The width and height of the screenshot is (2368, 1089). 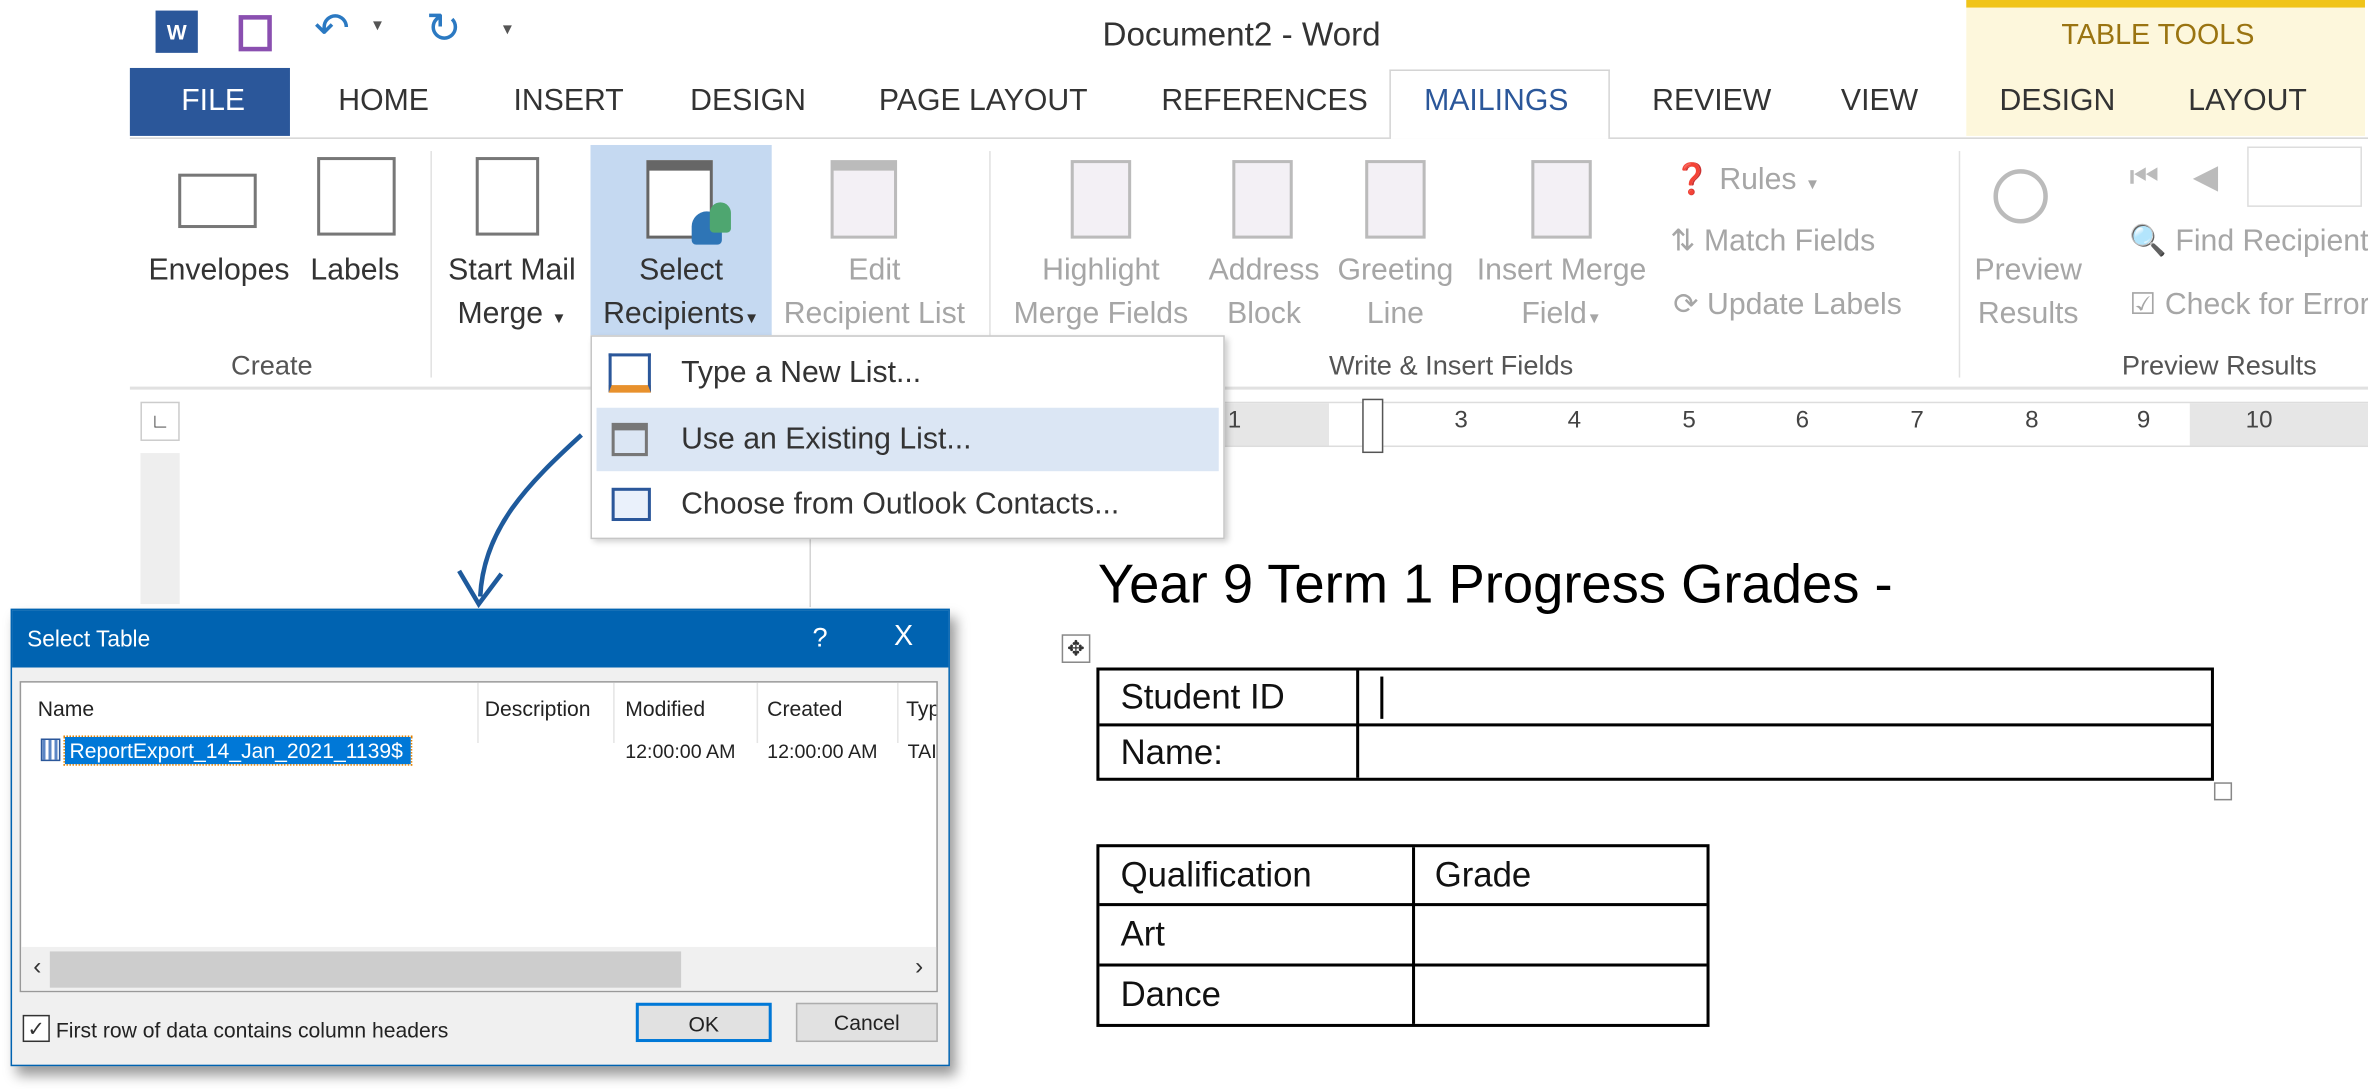 I want to click on hl-line1: Highlight, so click(x=1101, y=270).